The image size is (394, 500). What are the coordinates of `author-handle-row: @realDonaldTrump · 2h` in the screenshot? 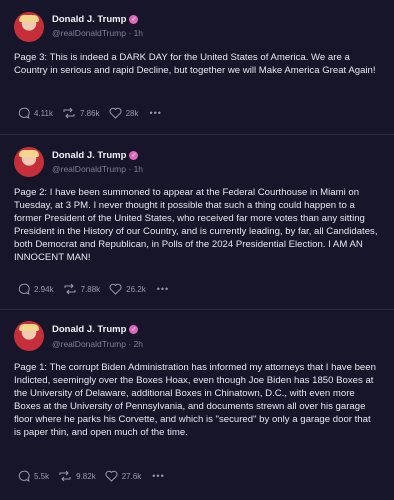 It's located at (97, 344).